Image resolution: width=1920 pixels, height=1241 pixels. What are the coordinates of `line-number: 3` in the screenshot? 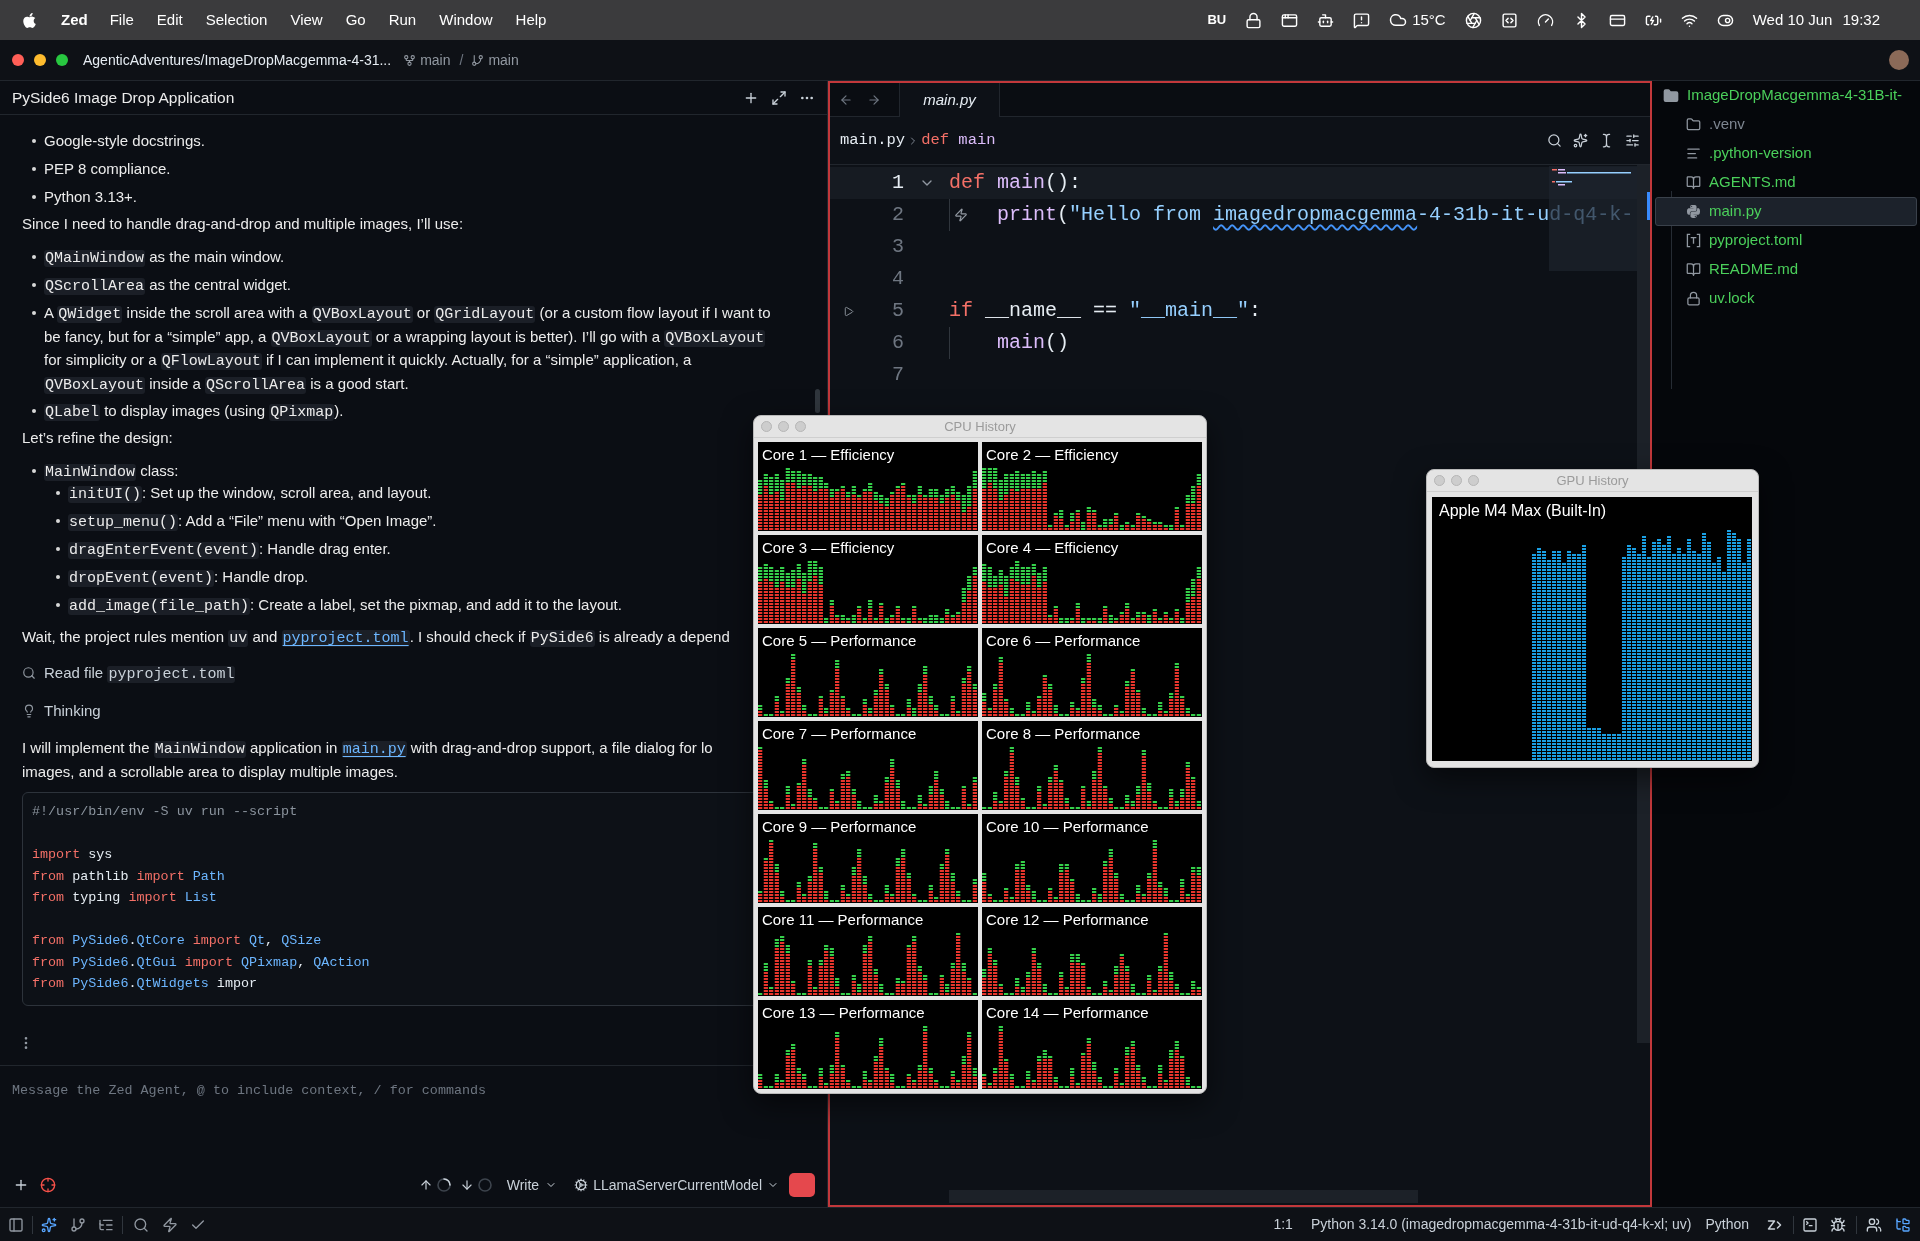 It's located at (898, 247).